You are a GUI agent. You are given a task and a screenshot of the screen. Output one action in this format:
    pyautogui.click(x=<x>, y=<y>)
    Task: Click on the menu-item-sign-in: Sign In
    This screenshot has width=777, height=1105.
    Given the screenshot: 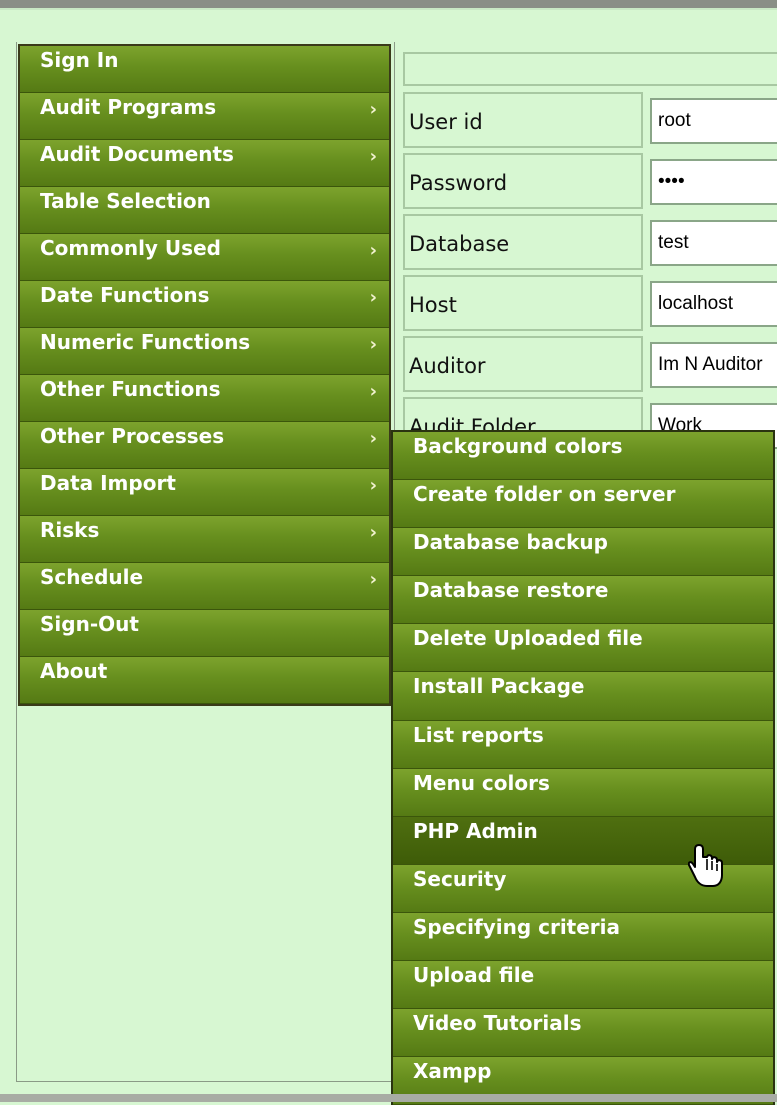 What is the action you would take?
    pyautogui.click(x=204, y=69)
    